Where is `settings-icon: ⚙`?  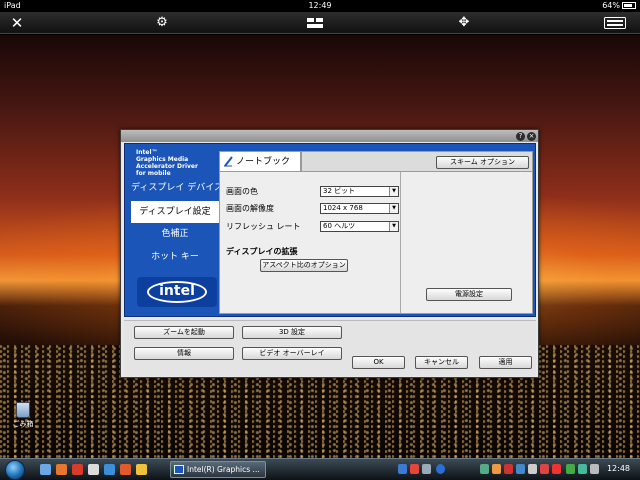
settings-icon: ⚙ is located at coordinates (162, 23).